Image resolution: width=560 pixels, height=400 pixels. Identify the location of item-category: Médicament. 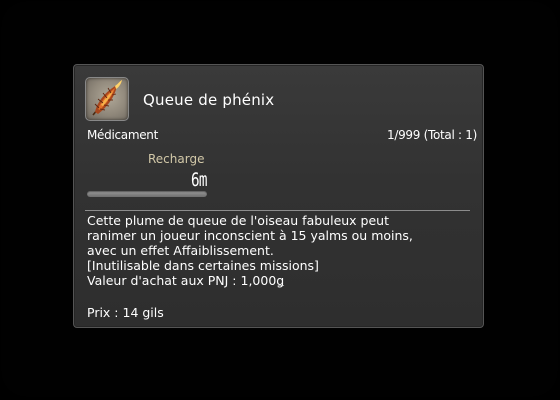
(123, 135).